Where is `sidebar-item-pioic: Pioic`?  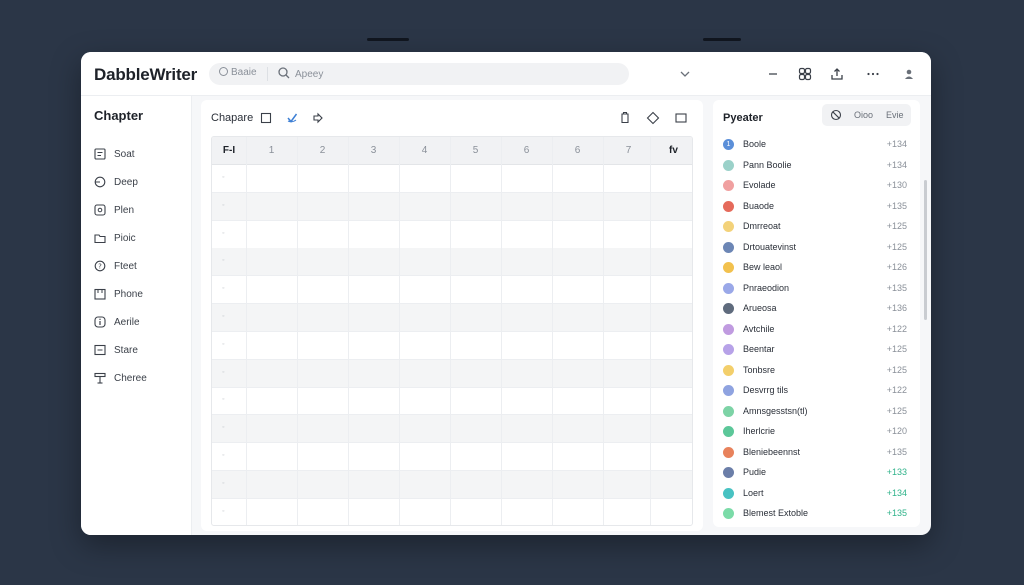 sidebar-item-pioic: Pioic is located at coordinates (140, 239).